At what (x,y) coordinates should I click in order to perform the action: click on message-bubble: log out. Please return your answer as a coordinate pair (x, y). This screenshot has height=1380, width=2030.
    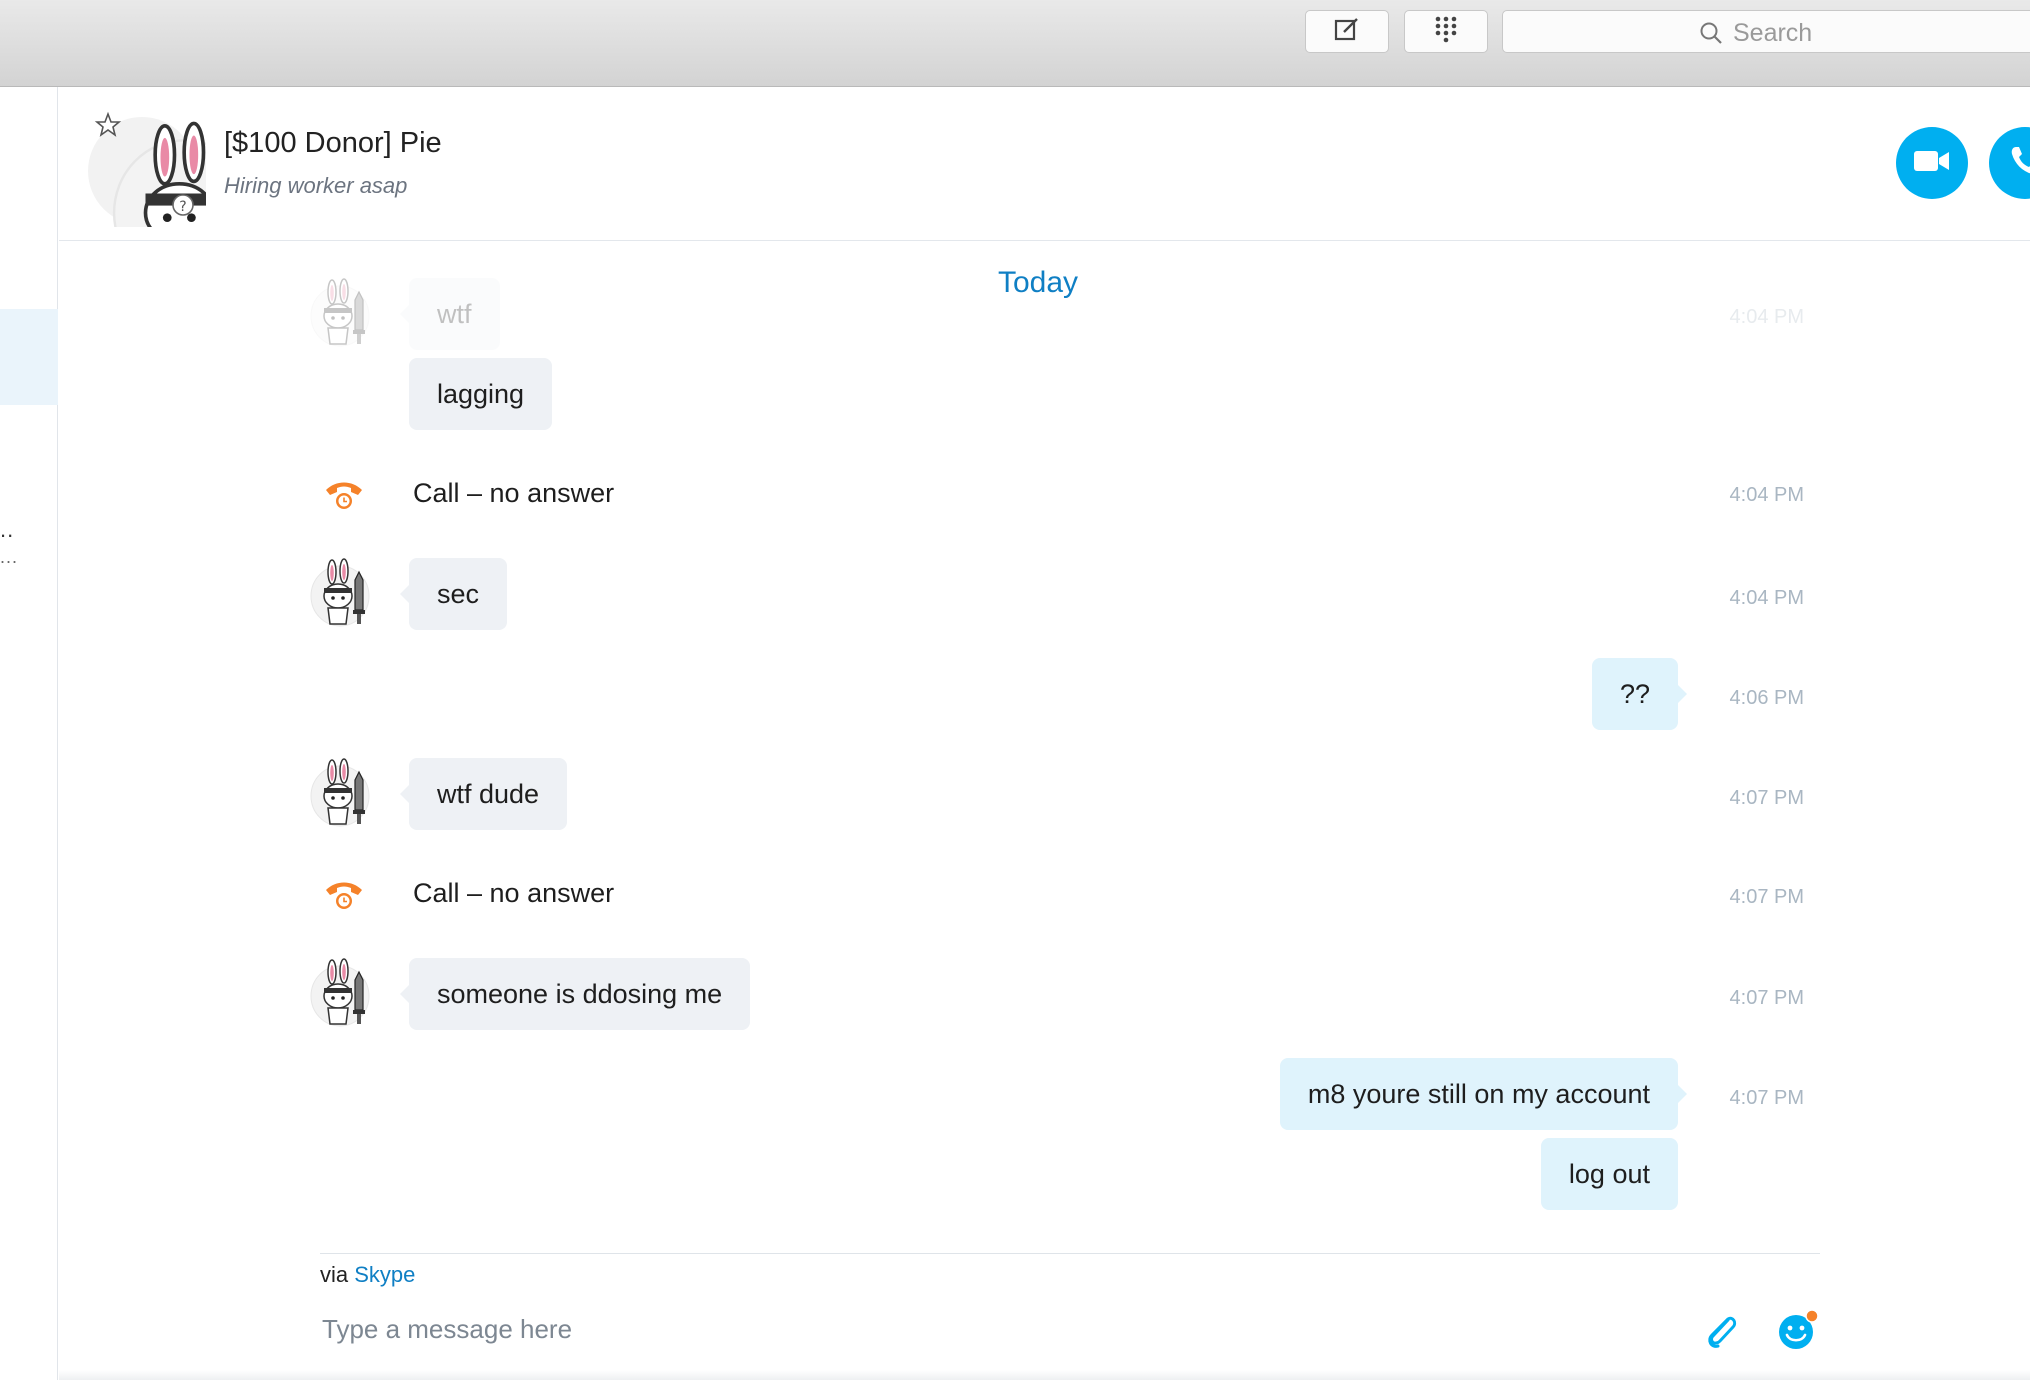
    Looking at the image, I should click on (1609, 1174).